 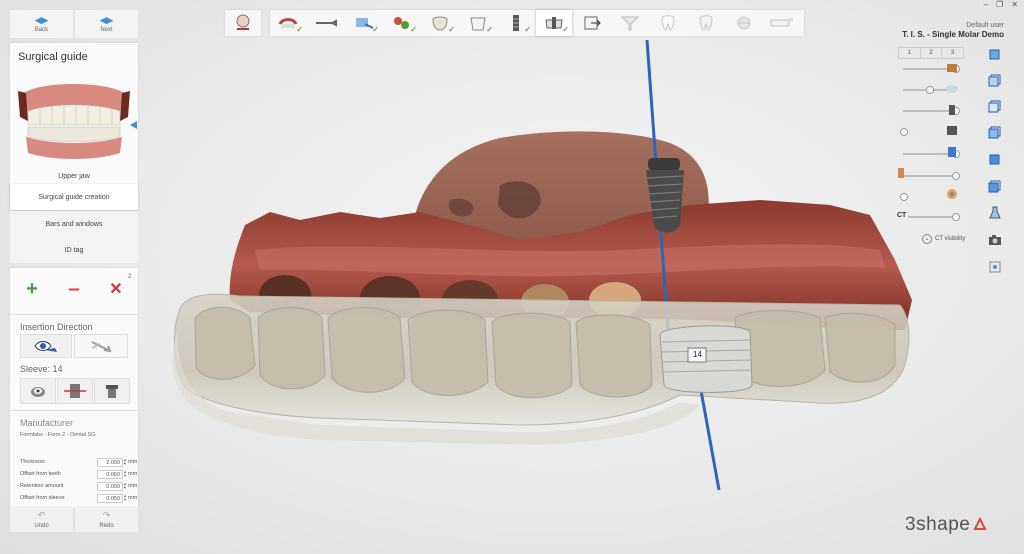 I want to click on fit-view-button, so click(x=995, y=267).